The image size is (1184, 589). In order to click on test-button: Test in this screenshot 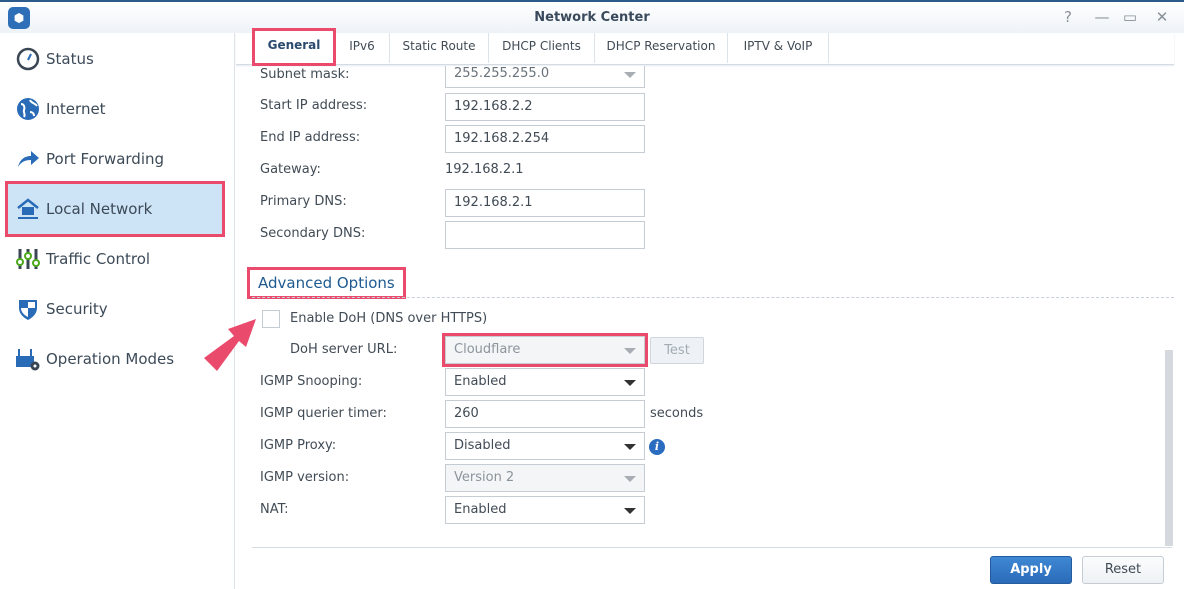, I will do `click(677, 350)`.